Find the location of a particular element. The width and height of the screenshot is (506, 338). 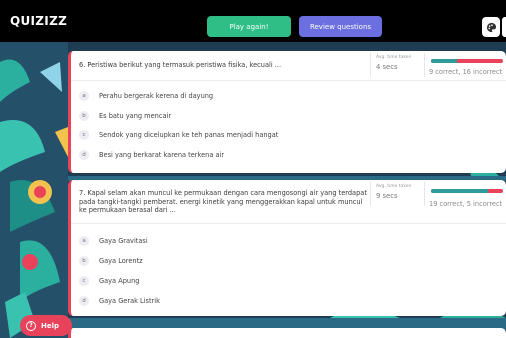

answer-option: d Besi yang berkarat karena terkena air is located at coordinates (151, 155).